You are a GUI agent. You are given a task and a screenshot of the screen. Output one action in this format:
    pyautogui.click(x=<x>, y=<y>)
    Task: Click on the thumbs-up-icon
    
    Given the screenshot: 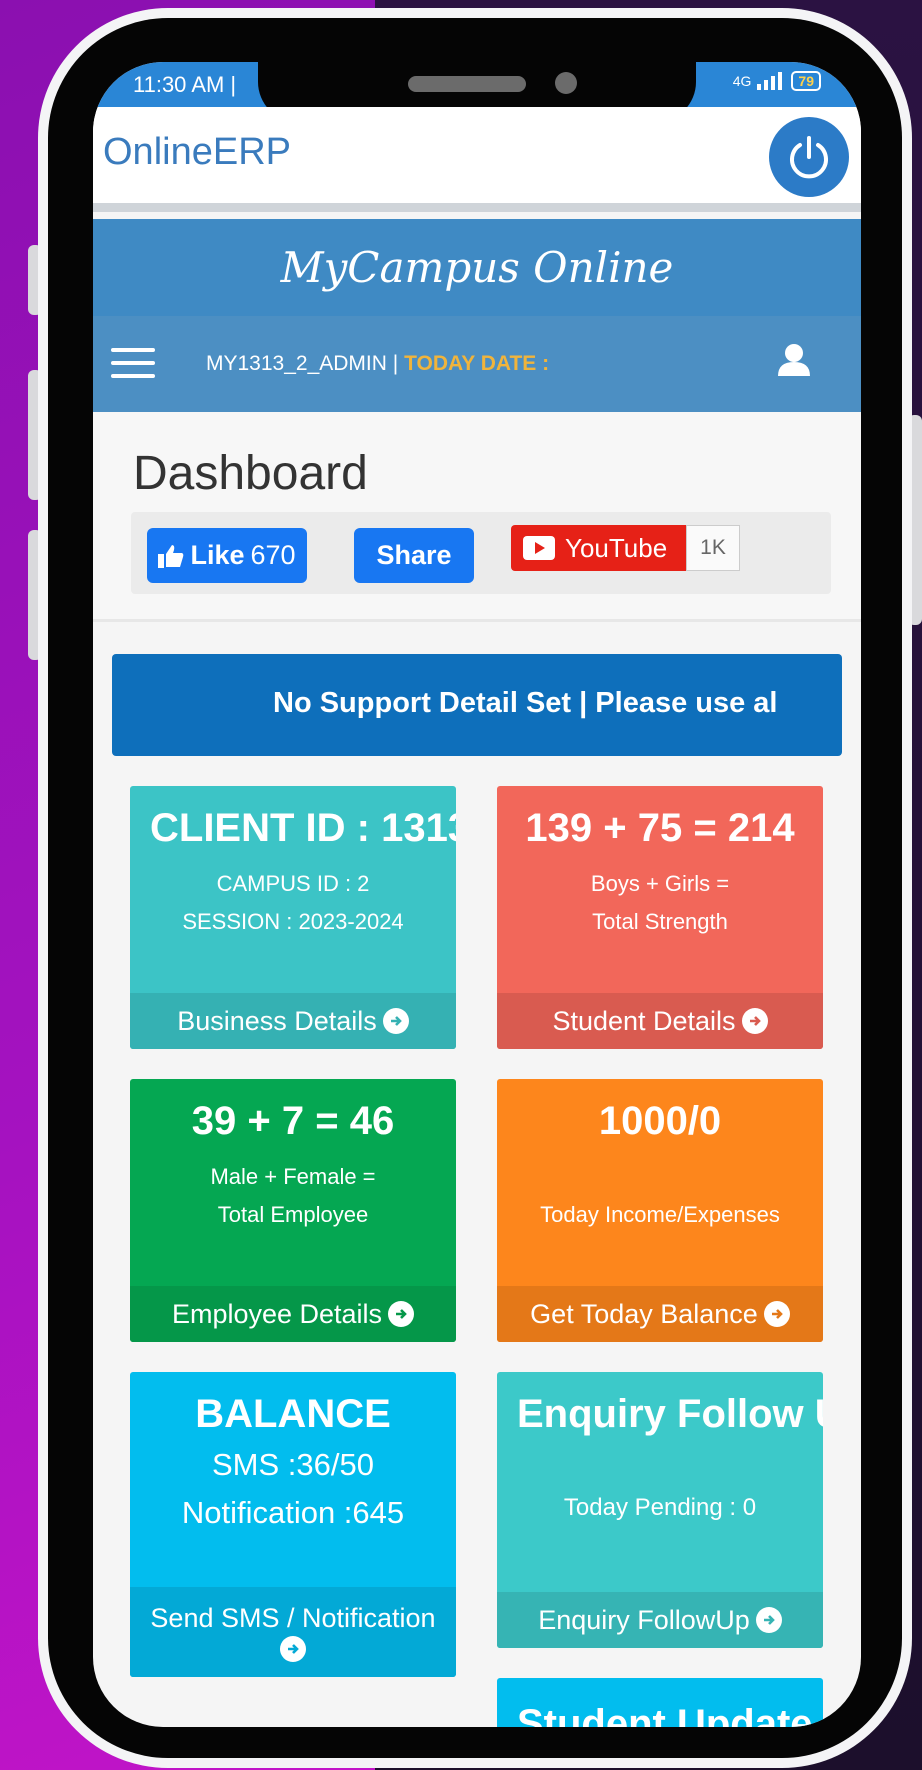 What is the action you would take?
    pyautogui.click(x=171, y=556)
    